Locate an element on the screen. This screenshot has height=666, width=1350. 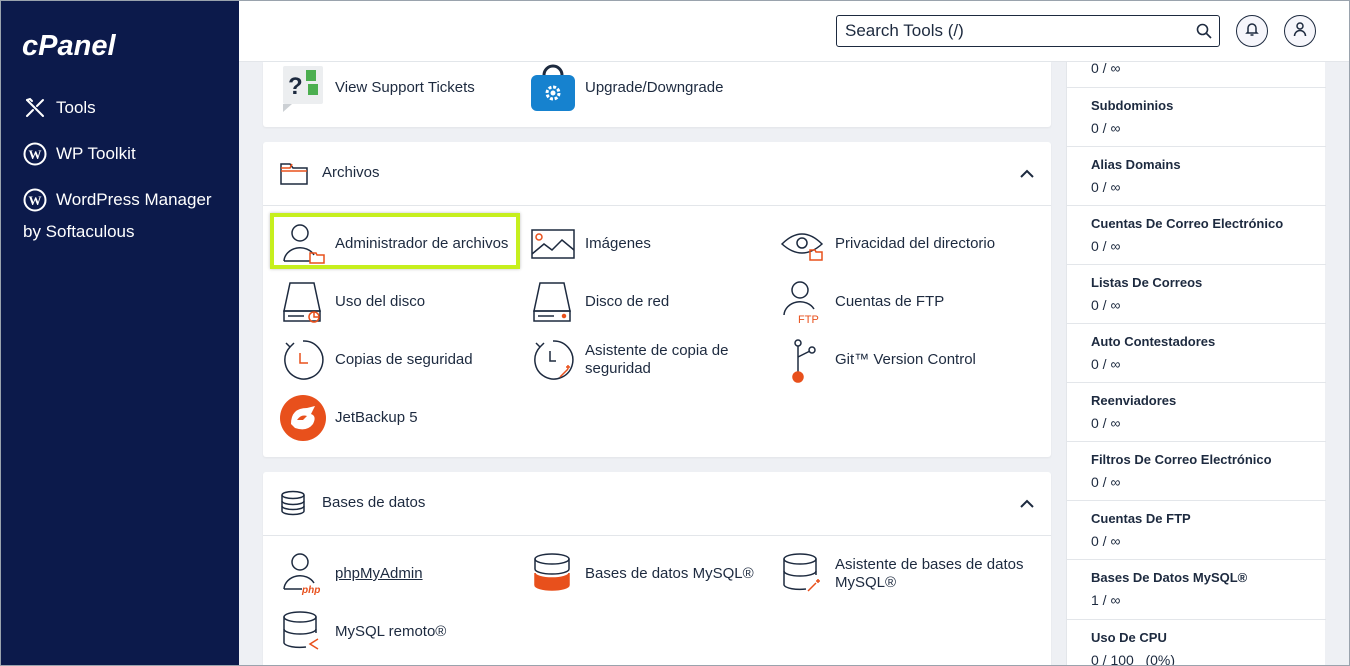
sidebar-item-wp-toolkit: W WP Toolkit is located at coordinates (79, 154).